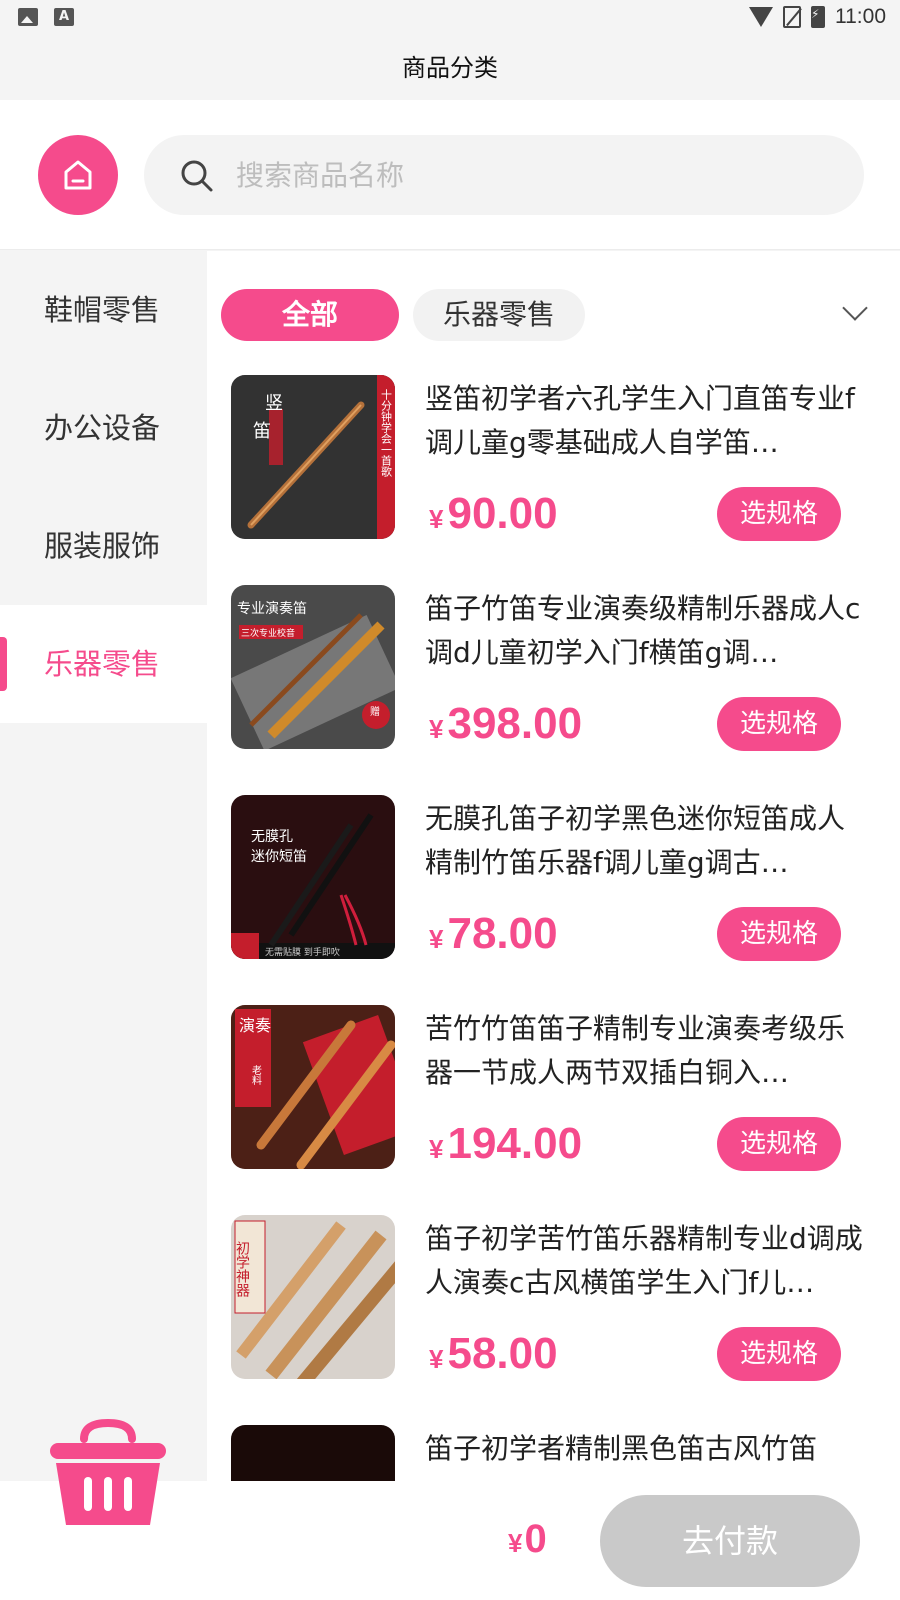 Image resolution: width=900 pixels, height=1600 pixels. I want to click on total-amount: 0, so click(535, 1539).